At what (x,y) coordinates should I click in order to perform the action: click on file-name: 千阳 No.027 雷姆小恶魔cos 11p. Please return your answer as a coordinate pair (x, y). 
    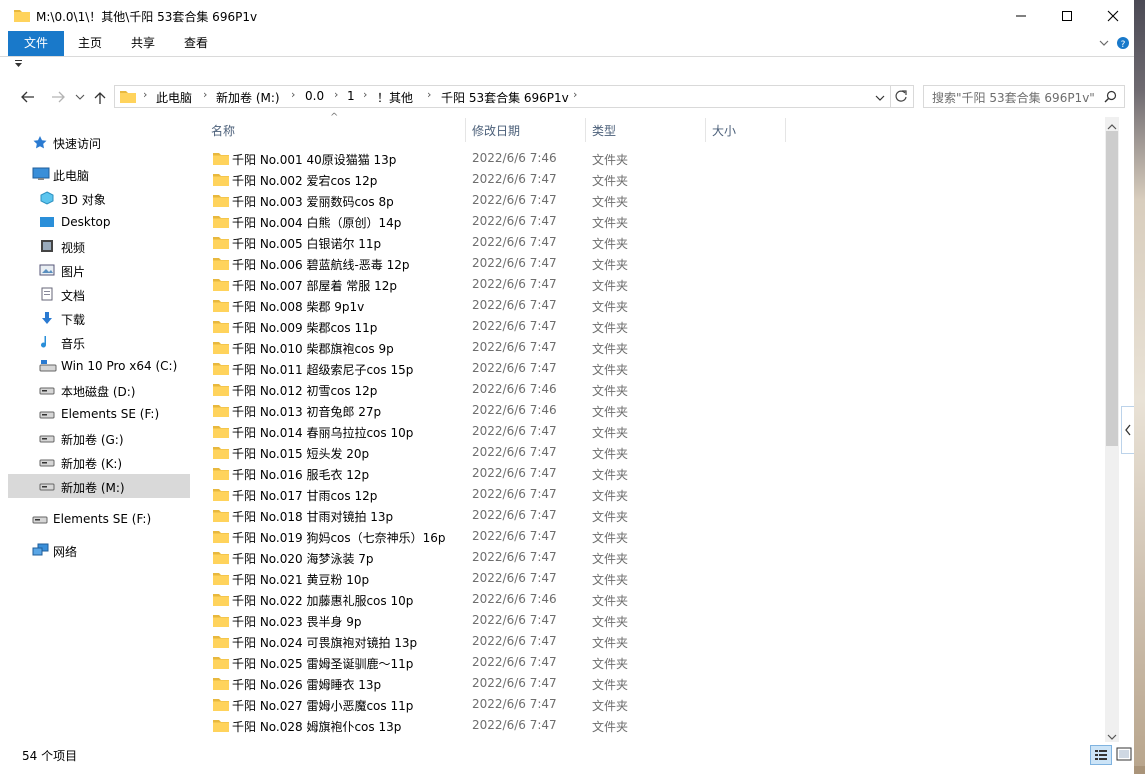
    Looking at the image, I should click on (322, 705).